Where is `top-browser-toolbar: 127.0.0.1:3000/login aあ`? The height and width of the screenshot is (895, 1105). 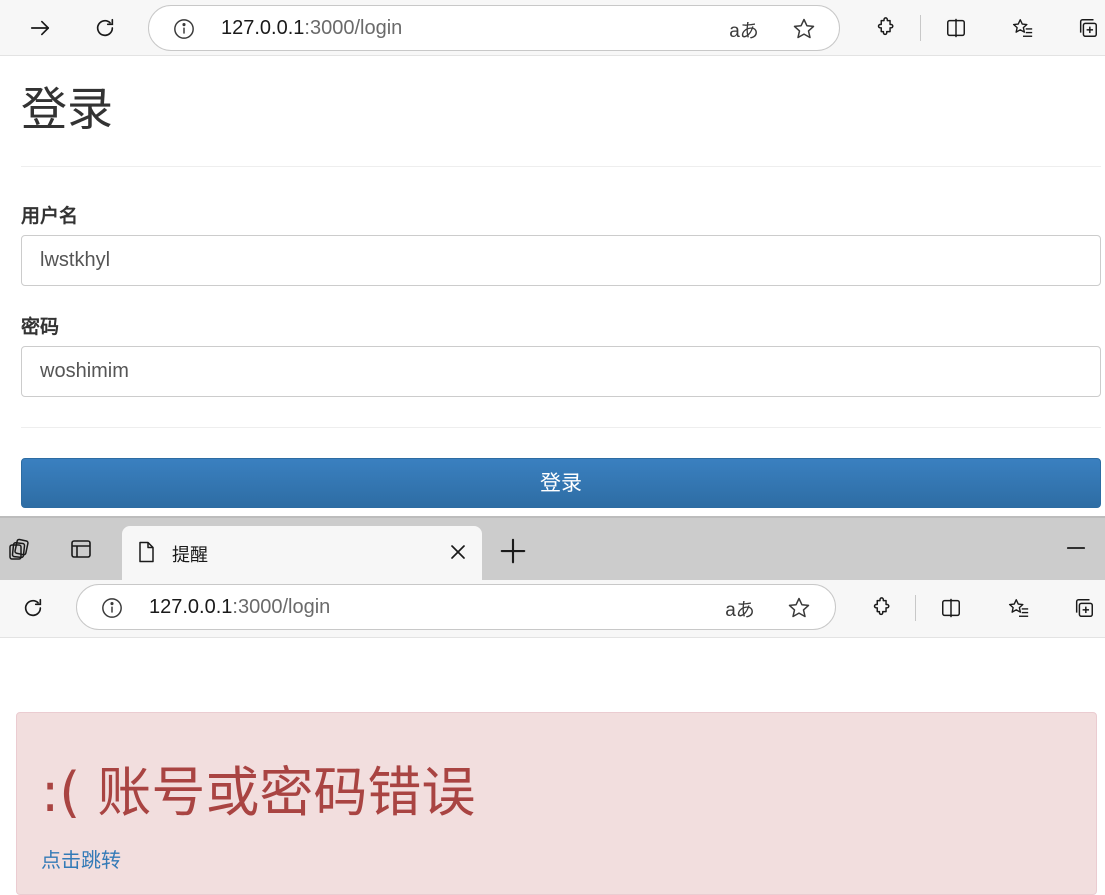 top-browser-toolbar: 127.0.0.1:3000/login aあ is located at coordinates (552, 28).